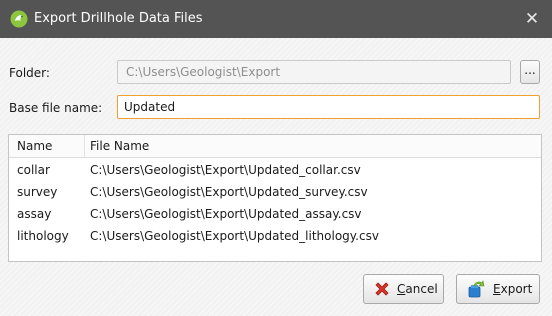 The image size is (552, 316). What do you see at coordinates (29, 73) in the screenshot?
I see `folder-label: Folder:` at bounding box center [29, 73].